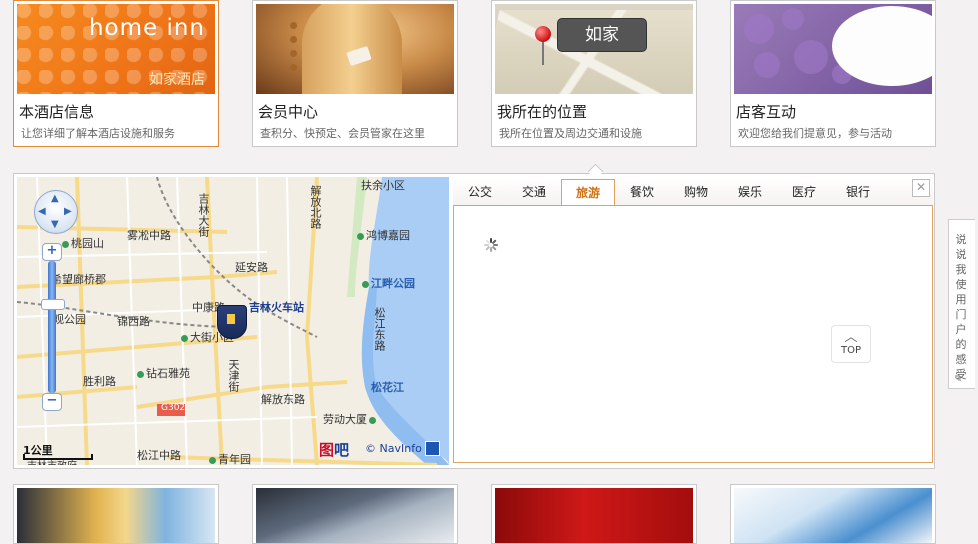 The width and height of the screenshot is (978, 544). I want to click on chevron-up-icon: ︿, so click(851, 337).